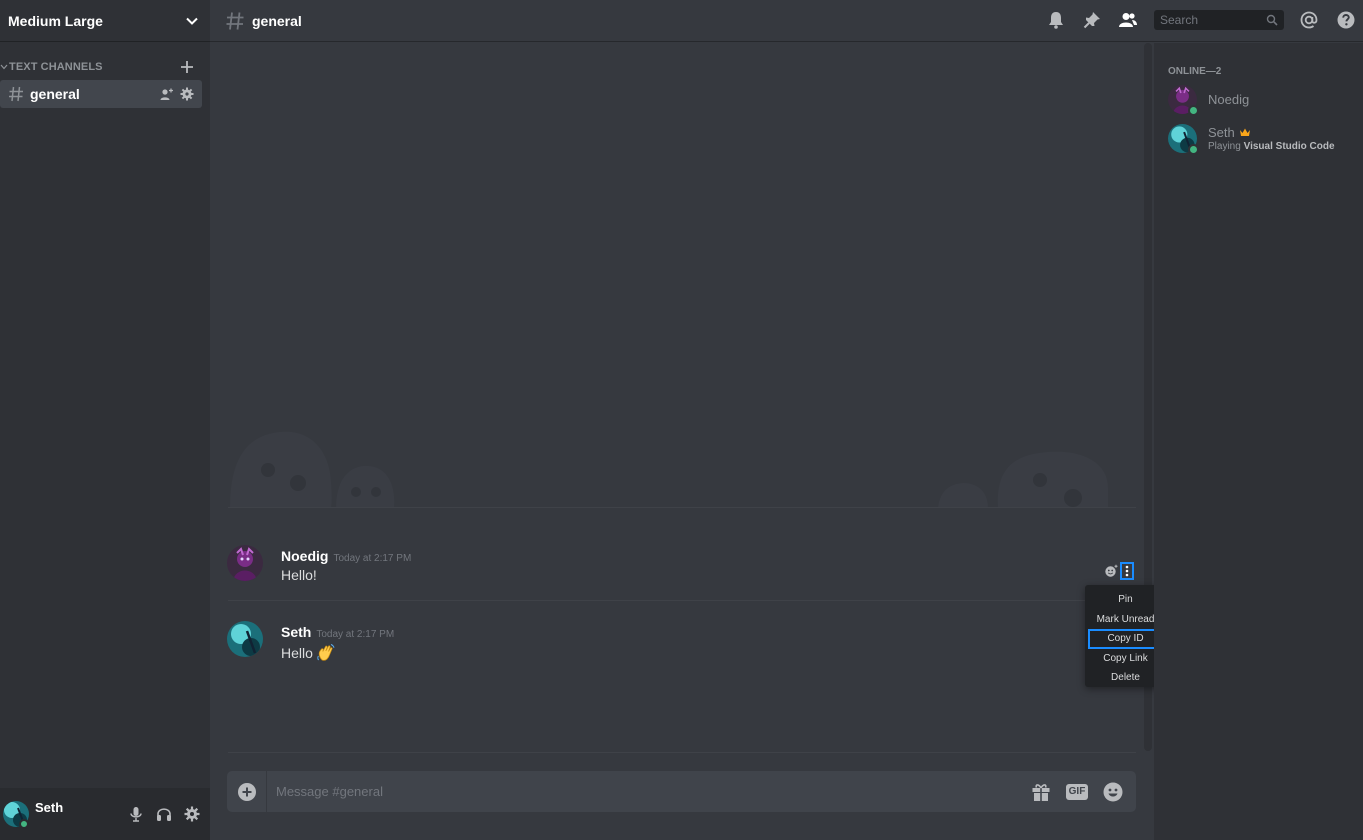 This screenshot has width=1363, height=840. I want to click on gif-button: GIF, so click(1077, 791).